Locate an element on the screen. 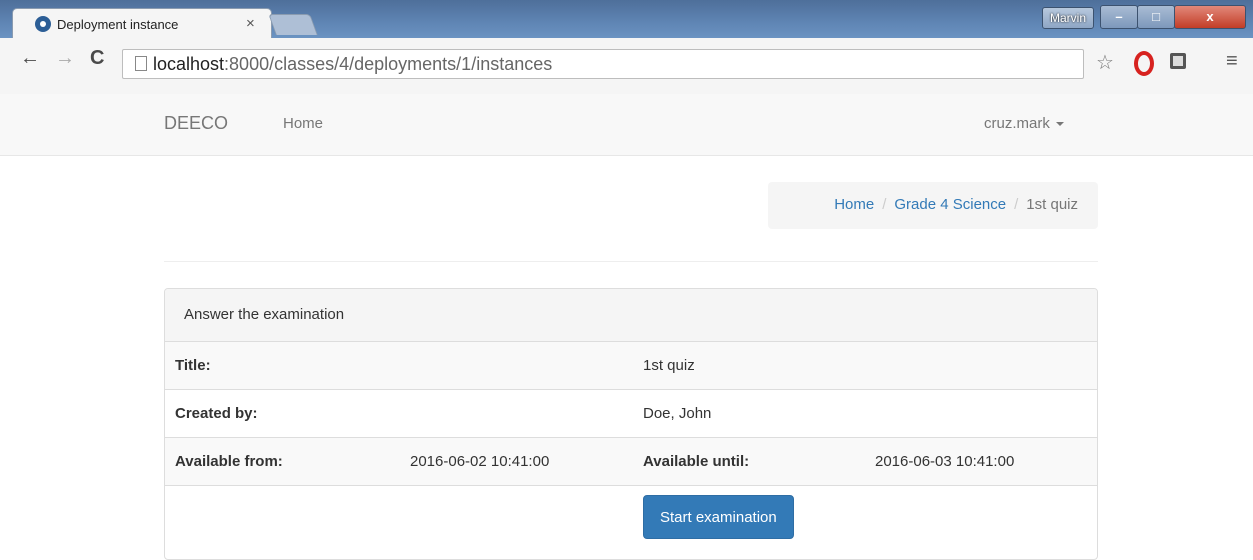  page-icon is located at coordinates (141, 63).